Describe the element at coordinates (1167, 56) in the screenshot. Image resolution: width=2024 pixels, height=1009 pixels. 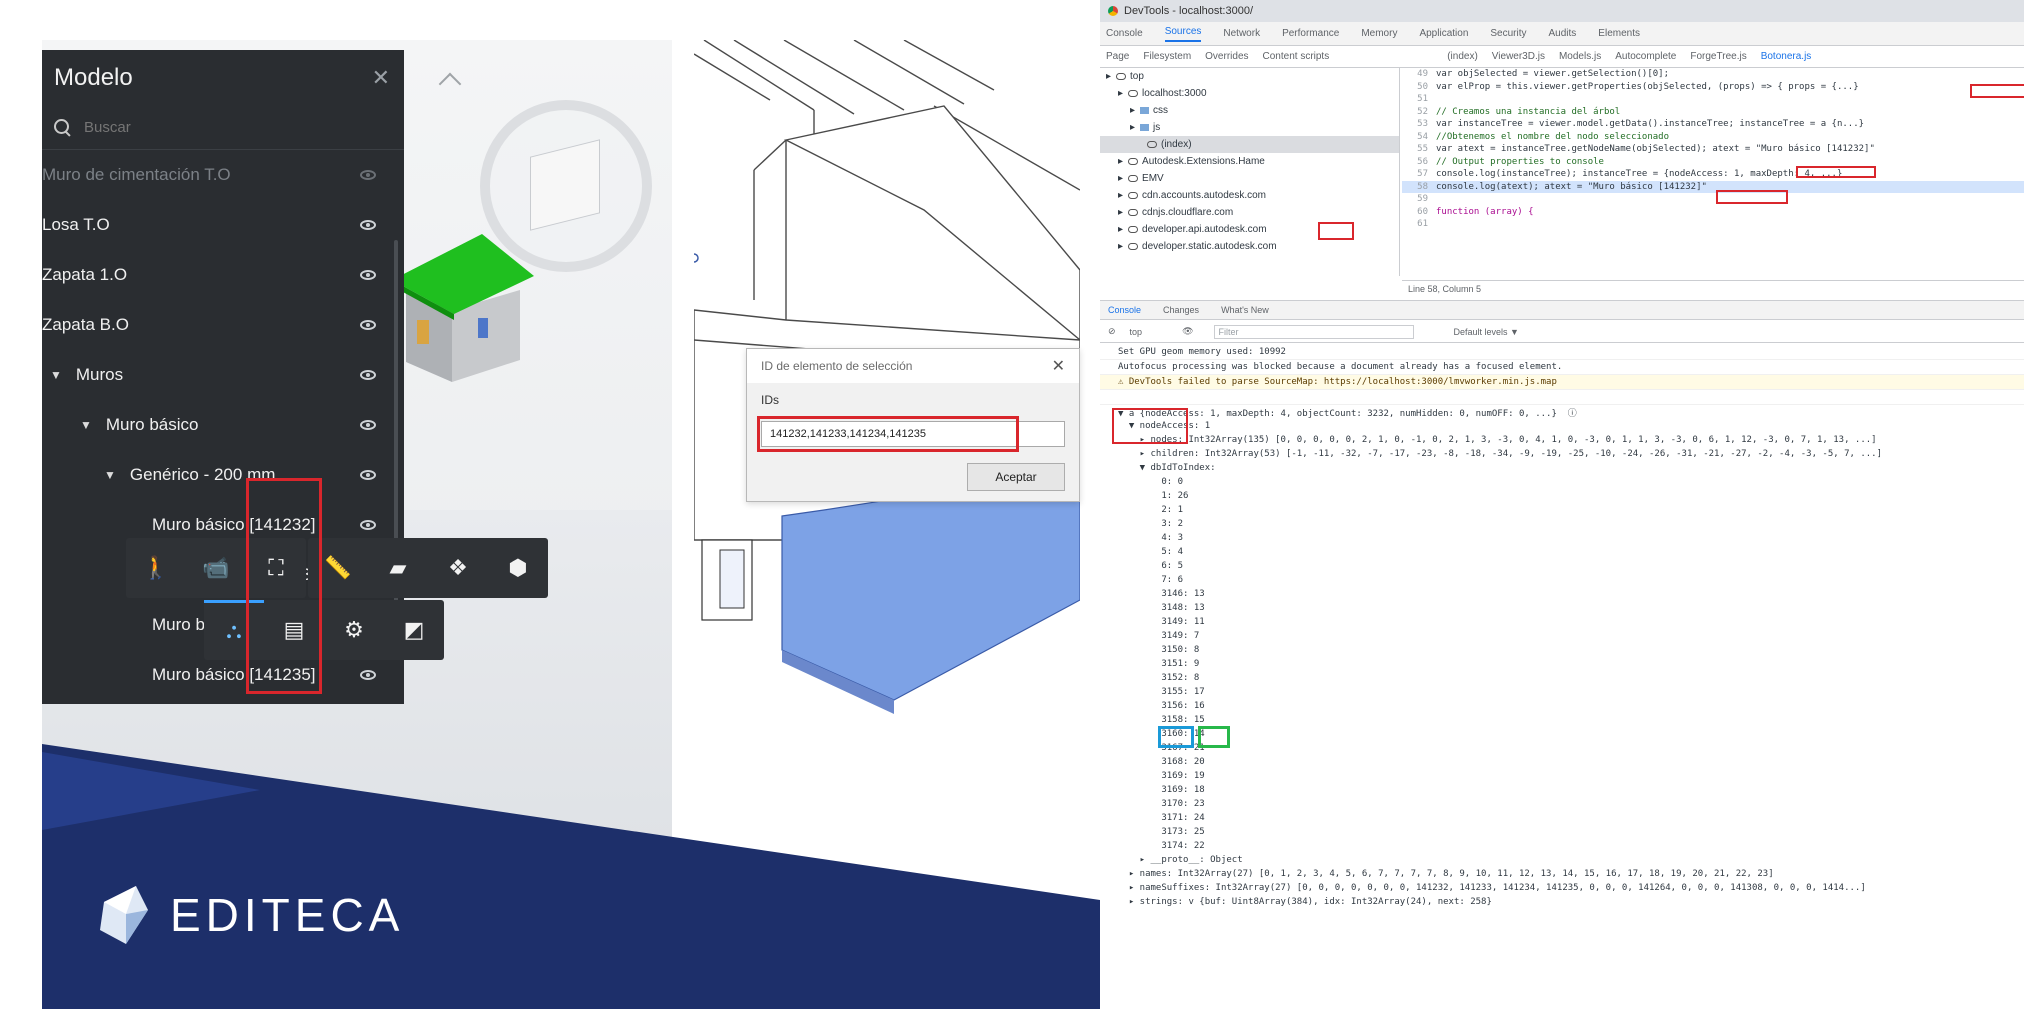
I see `navigator-tab: Filesystem` at that location.